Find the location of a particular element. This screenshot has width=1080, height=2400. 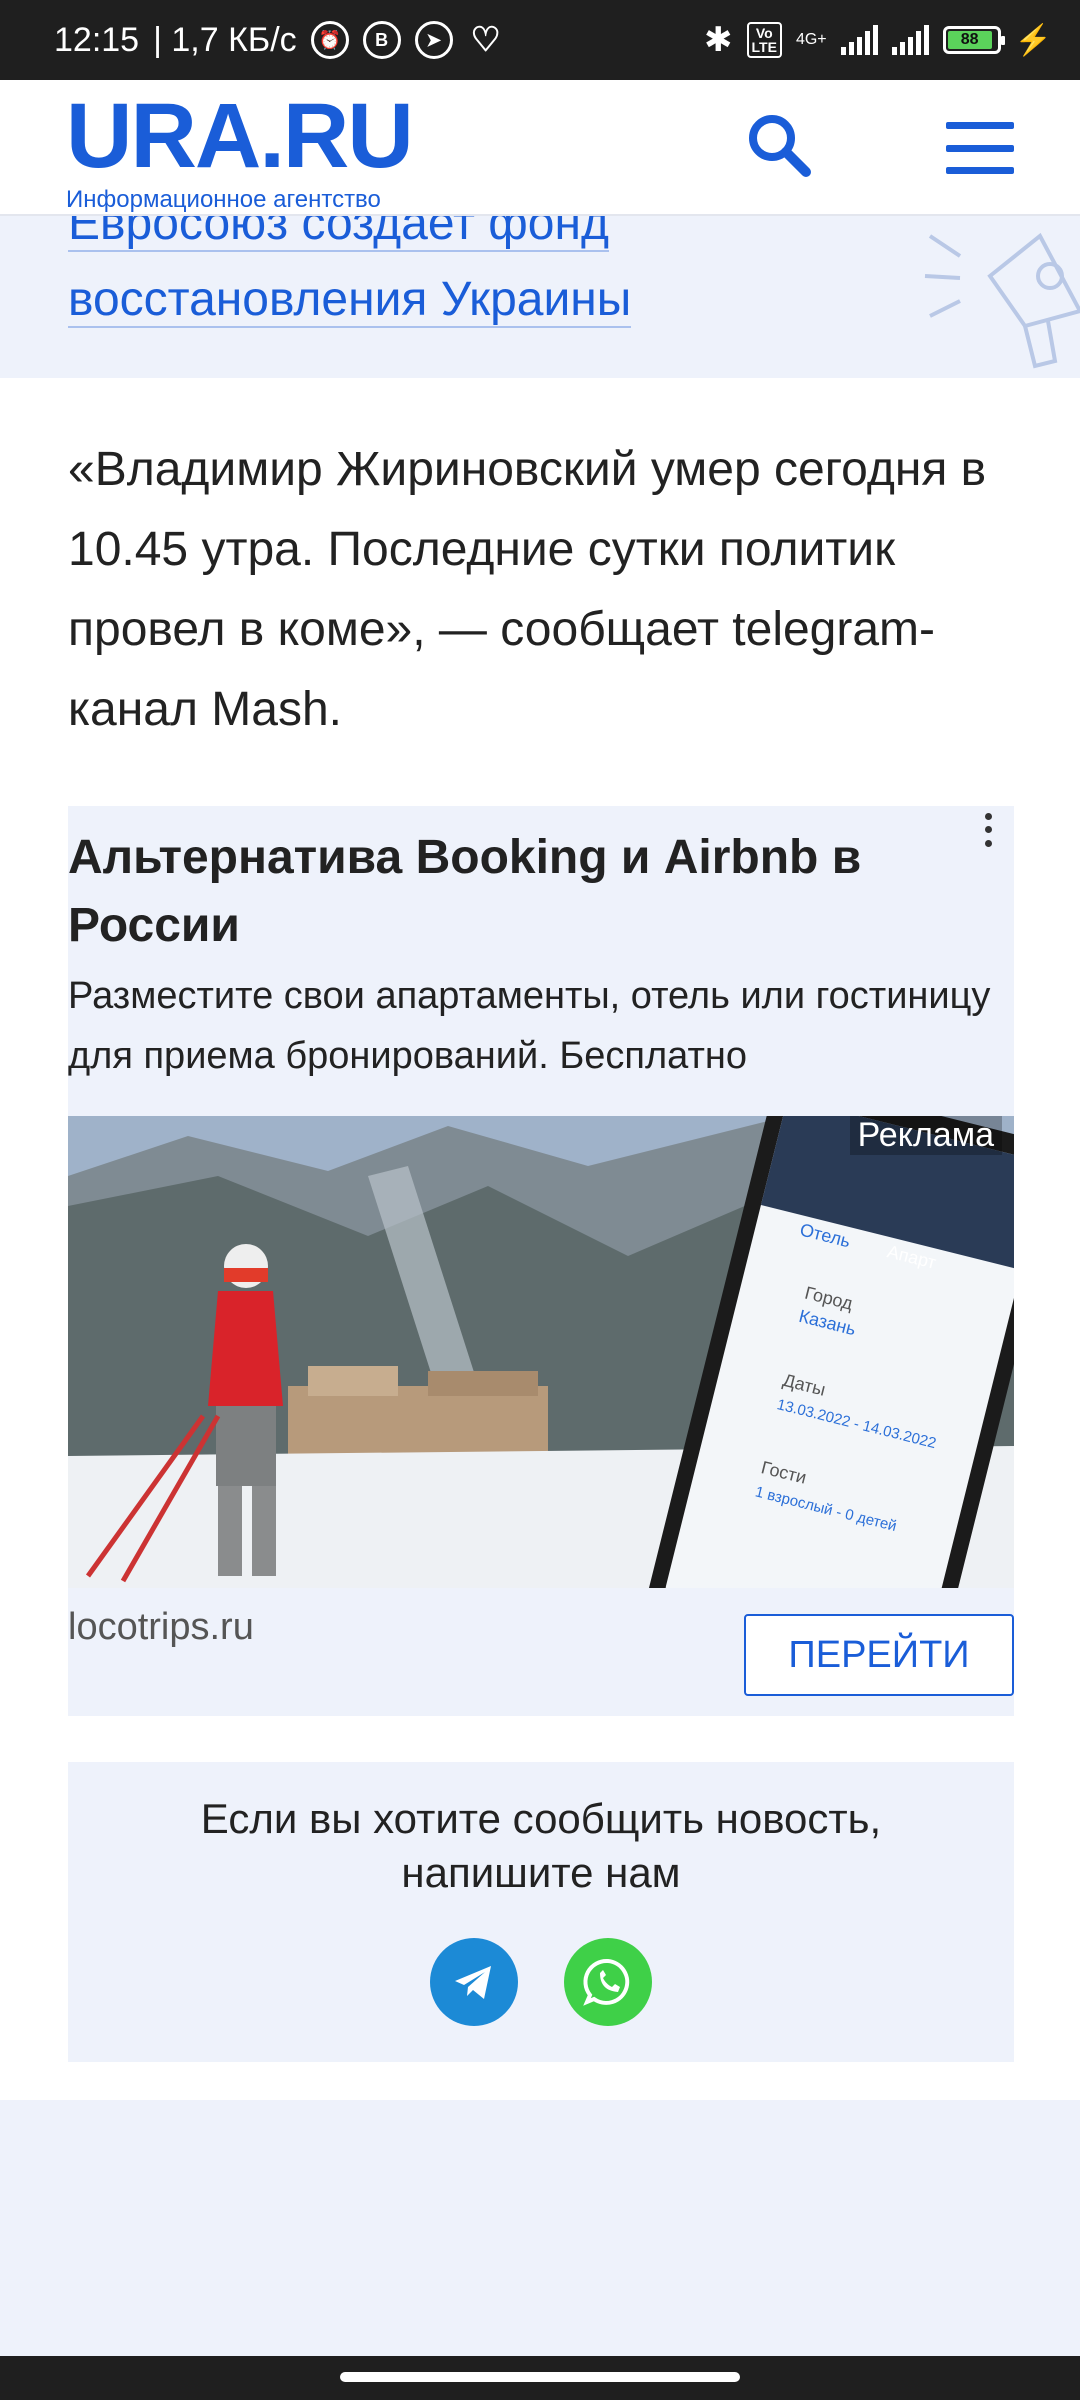

telegram-notification-icon: ➤ is located at coordinates (433, 40).